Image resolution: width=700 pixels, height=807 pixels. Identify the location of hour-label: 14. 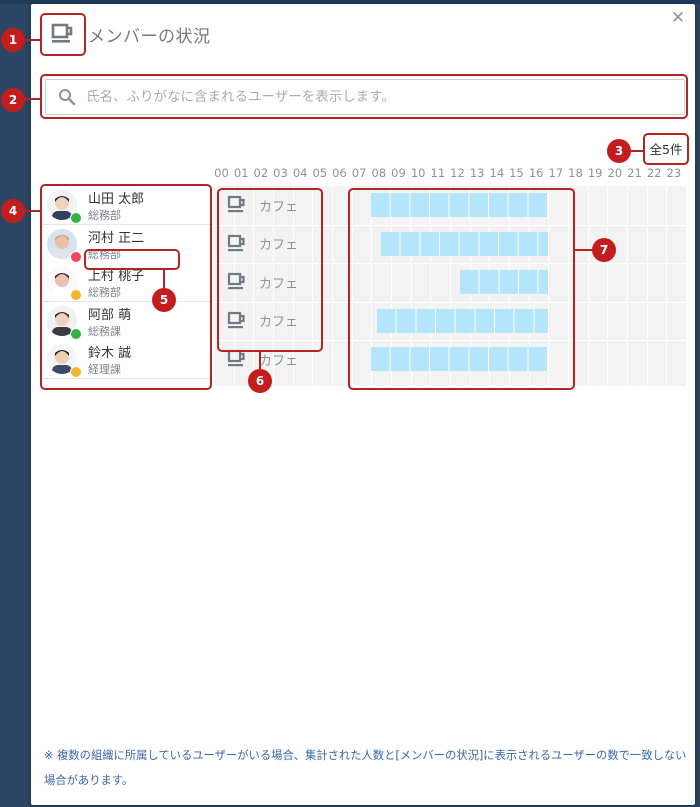
(497, 173).